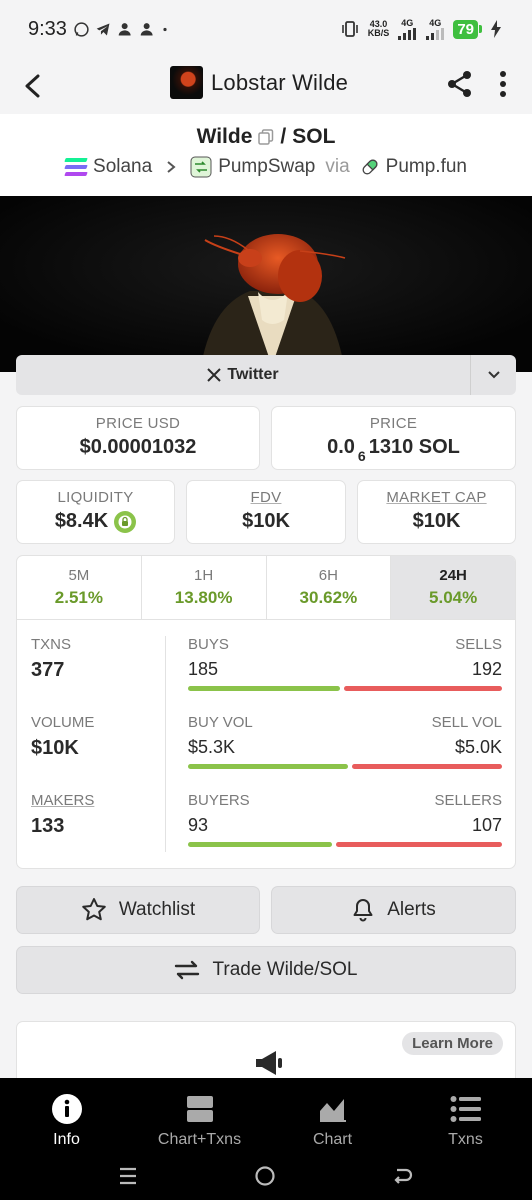  What do you see at coordinates (332, 1110) in the screenshot?
I see `area-chart-icon` at bounding box center [332, 1110].